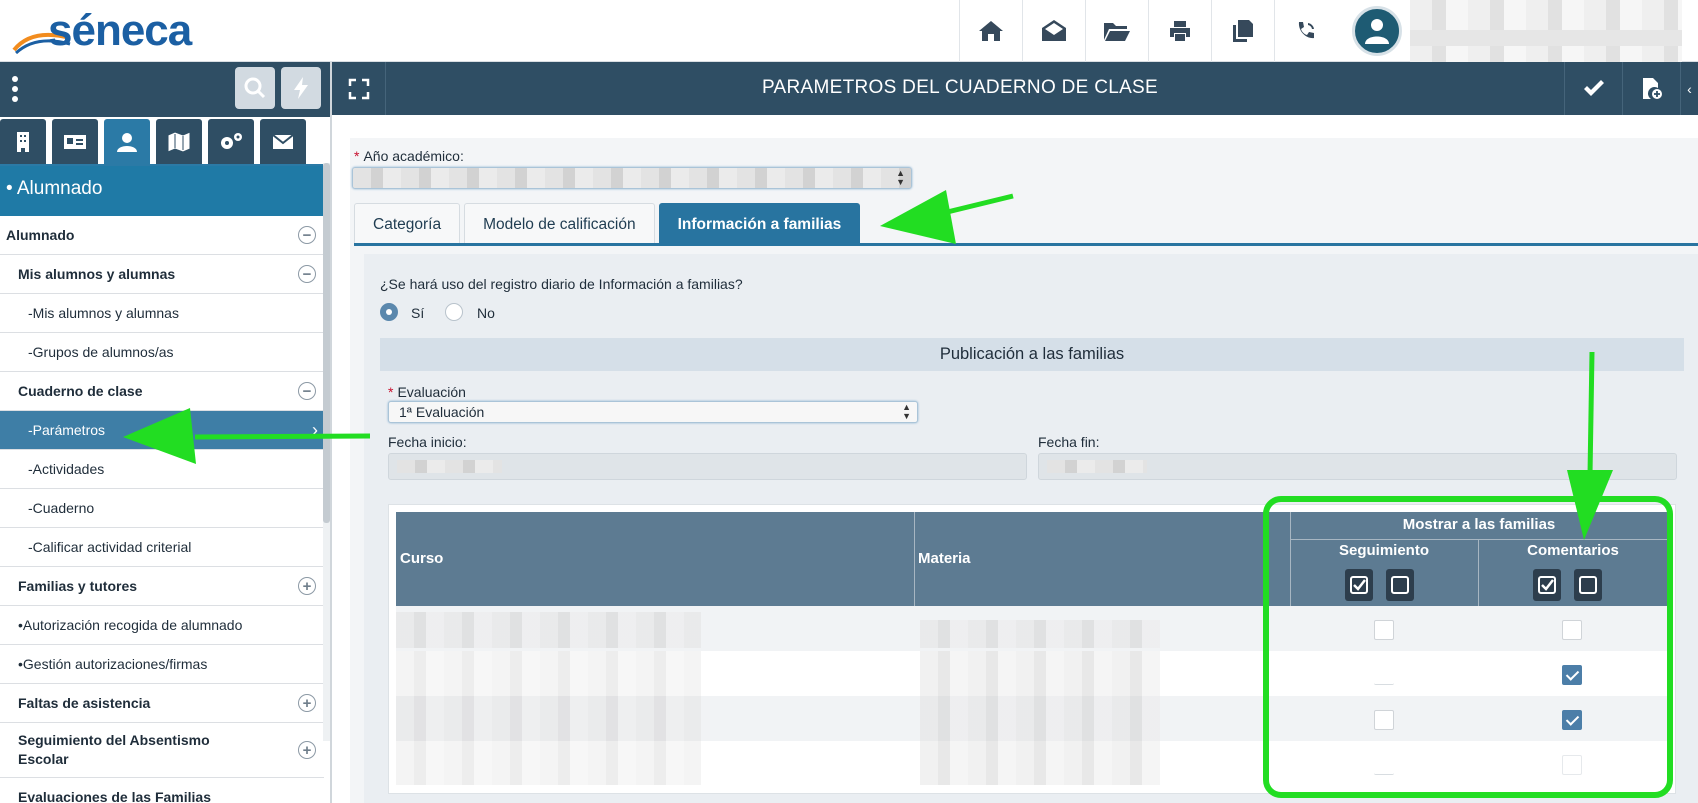 Image resolution: width=1698 pixels, height=803 pixels. What do you see at coordinates (1590, 445) in the screenshot?
I see `annotation-arrow-column-icon` at bounding box center [1590, 445].